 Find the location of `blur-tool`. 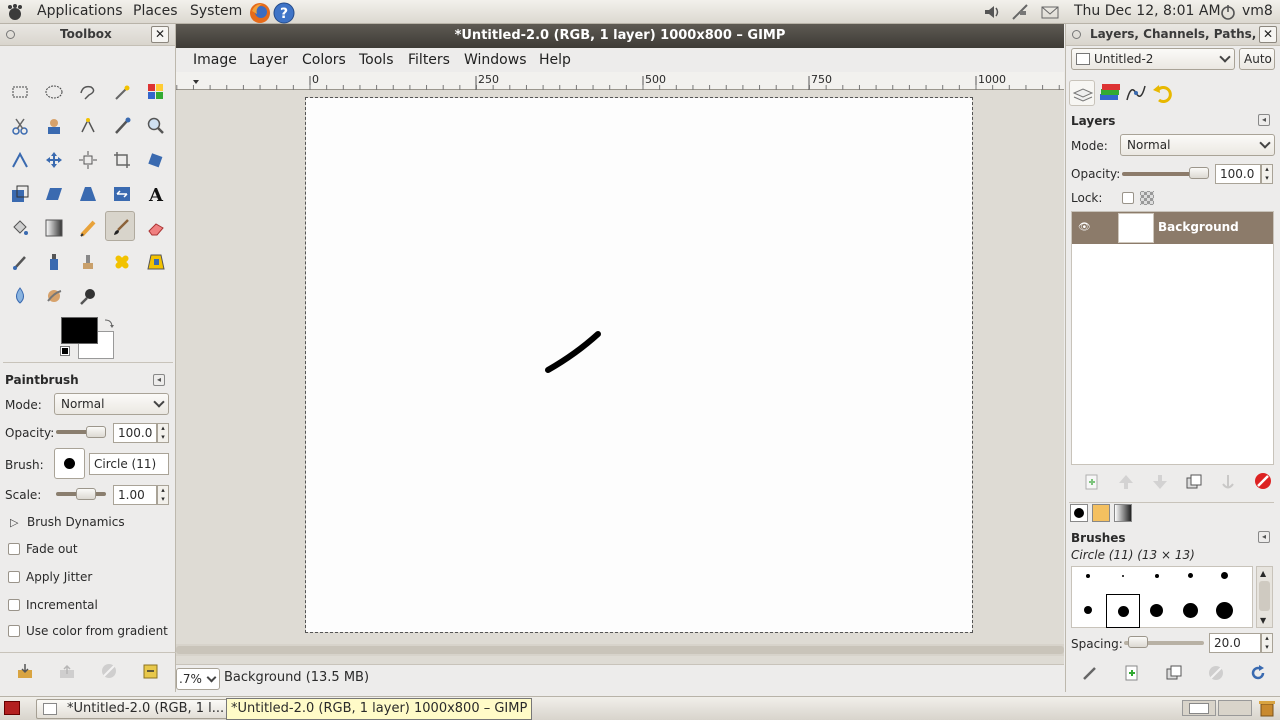

blur-tool is located at coordinates (20, 296).